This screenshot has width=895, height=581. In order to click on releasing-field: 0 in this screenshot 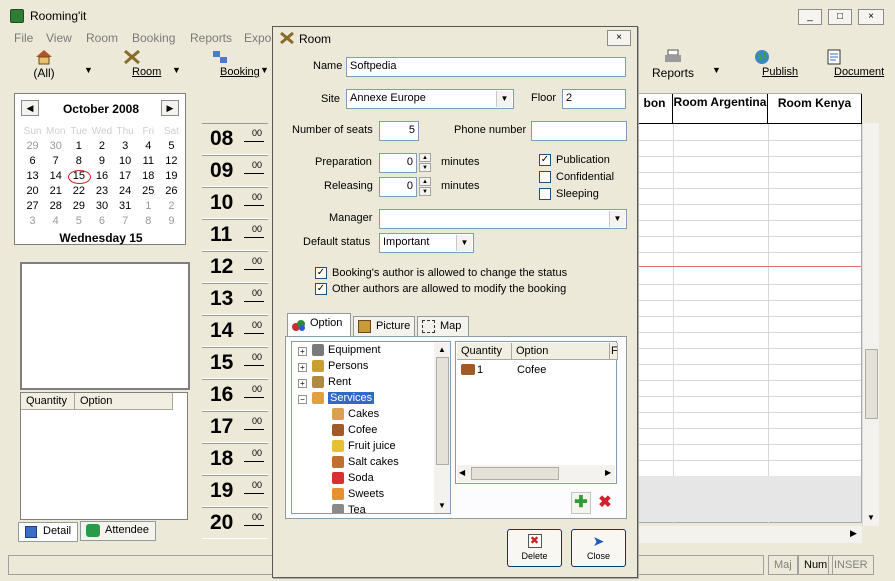, I will do `click(398, 187)`.